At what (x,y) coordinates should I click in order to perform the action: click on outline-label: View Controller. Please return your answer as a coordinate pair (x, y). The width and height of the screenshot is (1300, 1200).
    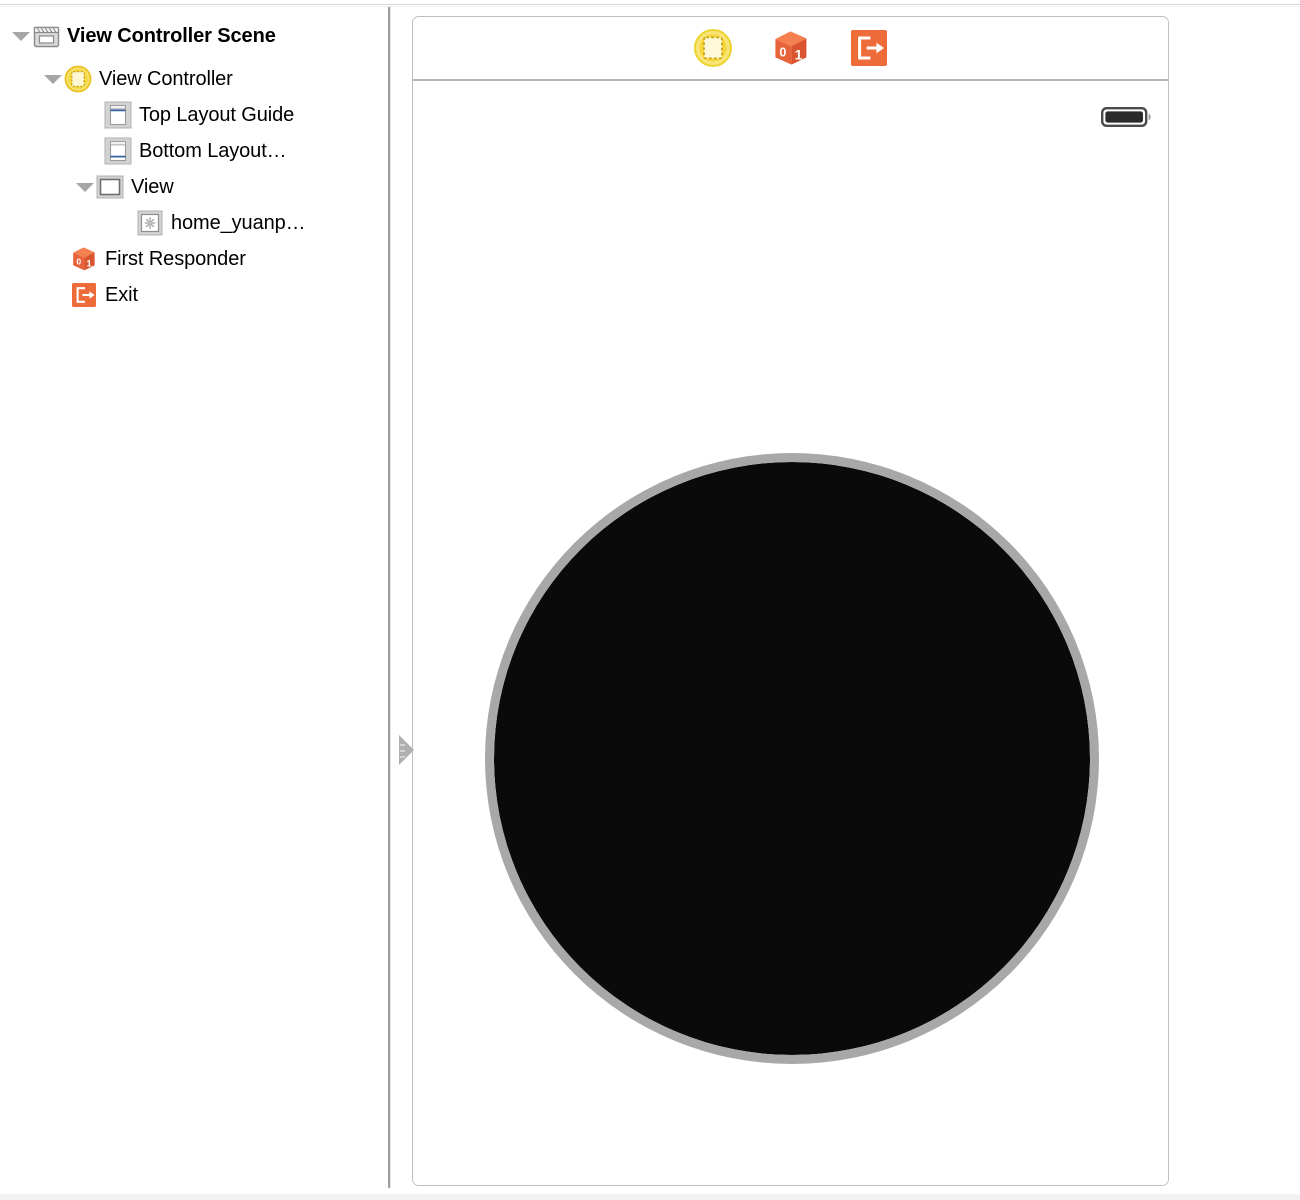
    Looking at the image, I should click on (166, 78).